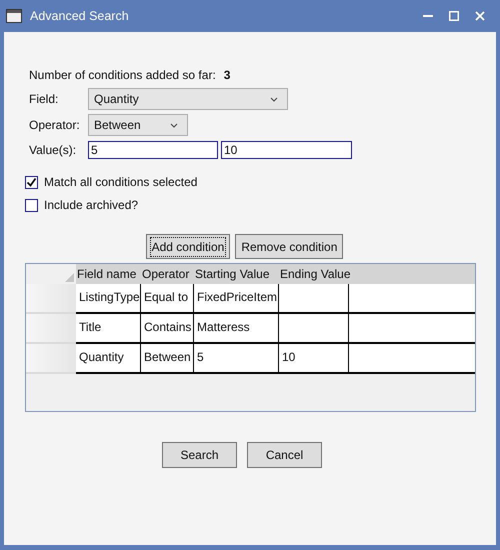 The image size is (500, 550). Describe the element at coordinates (69, 277) in the screenshot. I see `select-all-corner-icon` at that location.